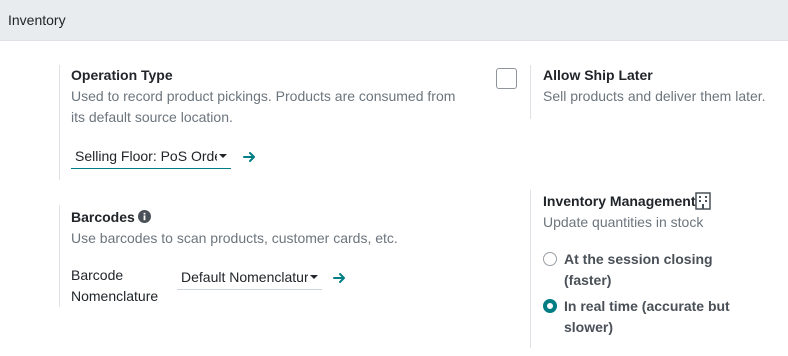 This screenshot has height=356, width=788. Describe the element at coordinates (619, 201) in the screenshot. I see `inventory-management-title: Inventory Management` at that location.